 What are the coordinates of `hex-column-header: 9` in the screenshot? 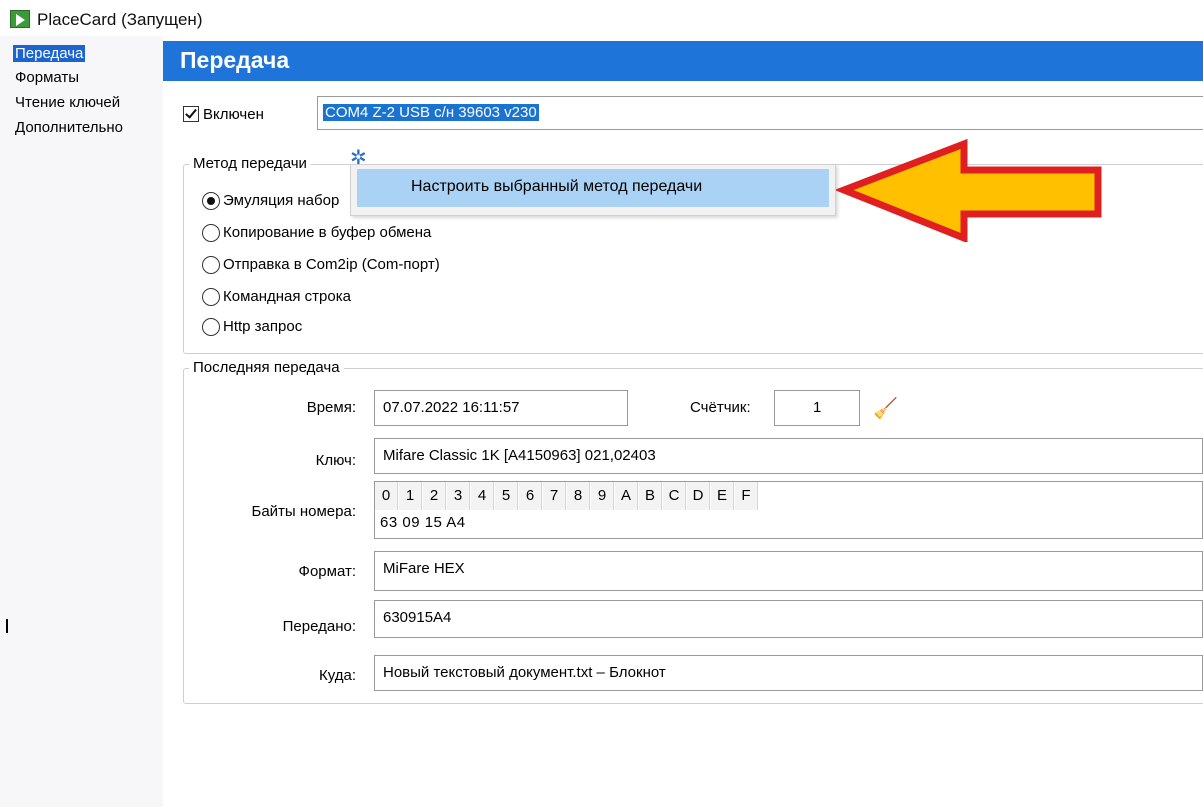 It's located at (602, 496).